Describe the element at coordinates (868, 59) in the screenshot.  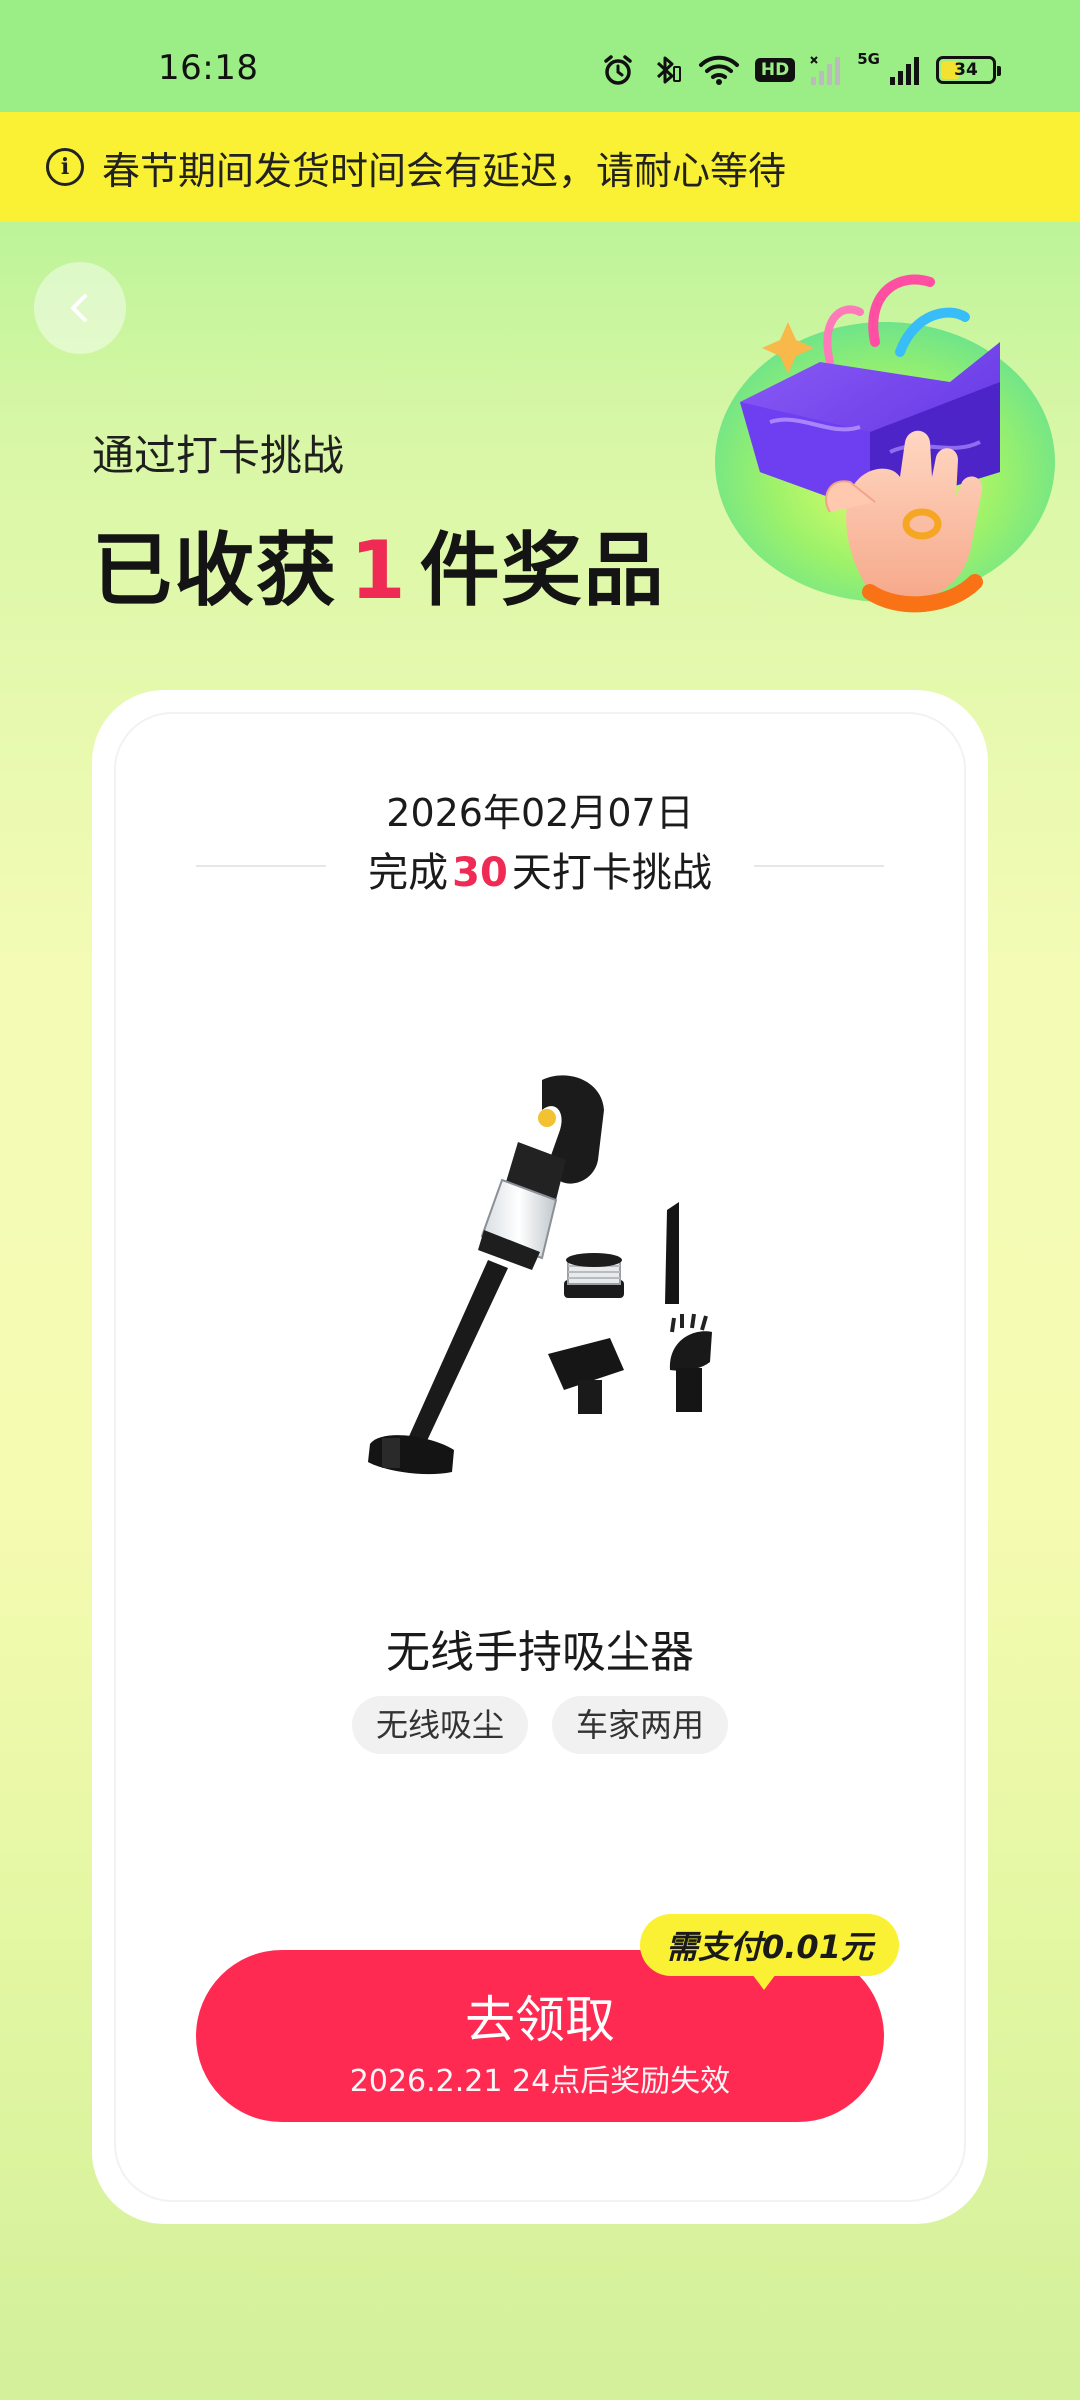
I see `signal-5g-label: 5G` at that location.